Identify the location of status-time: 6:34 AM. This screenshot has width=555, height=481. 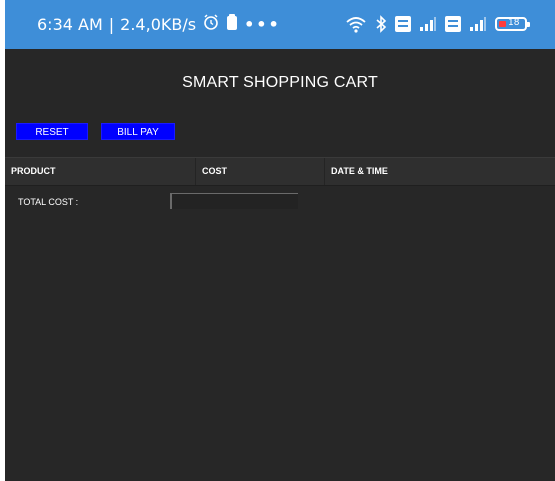
(70, 24).